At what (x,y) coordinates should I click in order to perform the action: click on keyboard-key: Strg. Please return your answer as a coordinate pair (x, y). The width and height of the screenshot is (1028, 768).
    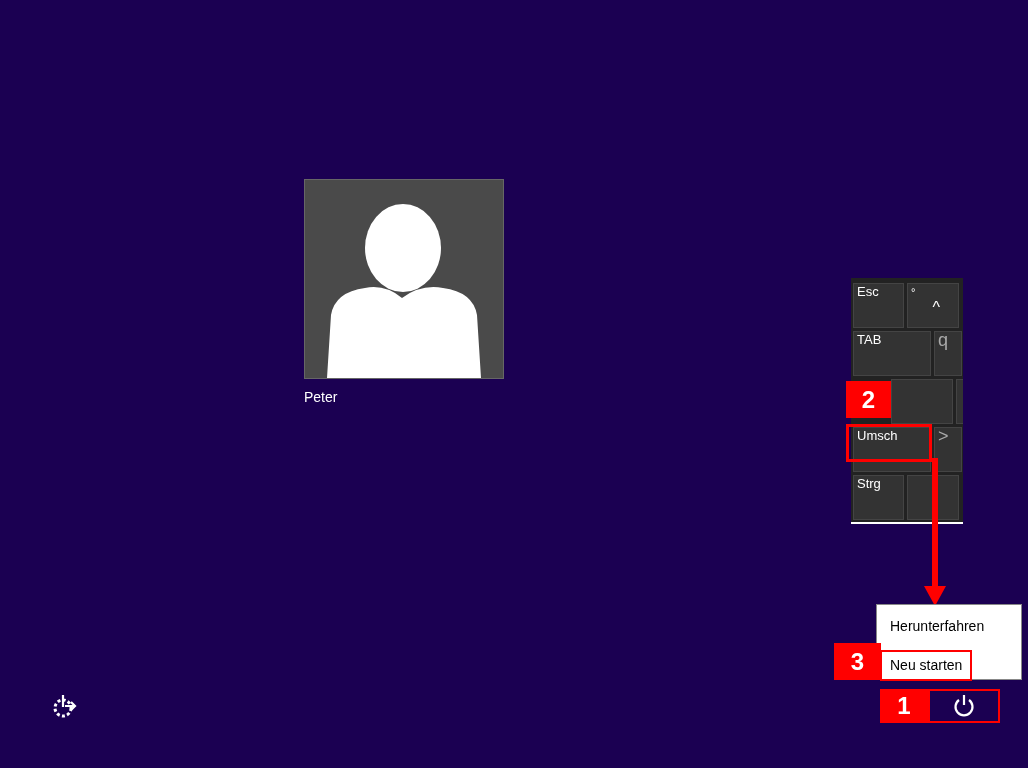
    Looking at the image, I should click on (878, 497).